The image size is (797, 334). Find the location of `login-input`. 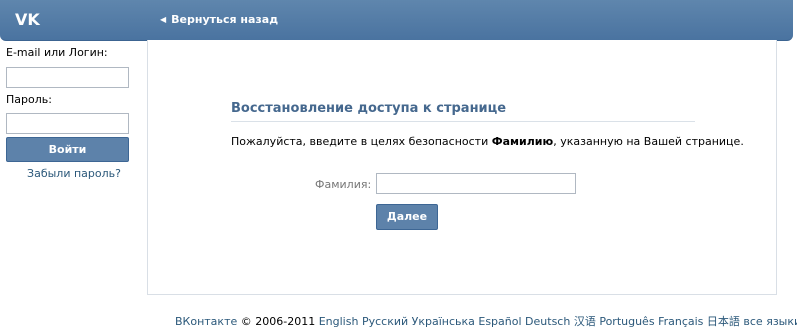

login-input is located at coordinates (67, 77).